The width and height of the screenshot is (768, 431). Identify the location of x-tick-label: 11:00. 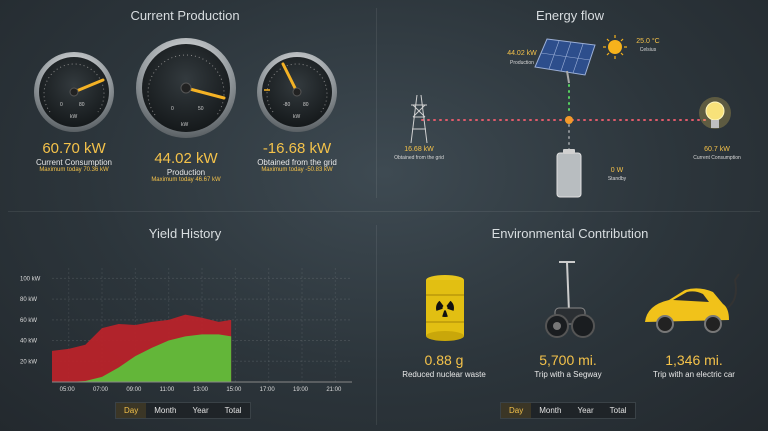
(167, 390).